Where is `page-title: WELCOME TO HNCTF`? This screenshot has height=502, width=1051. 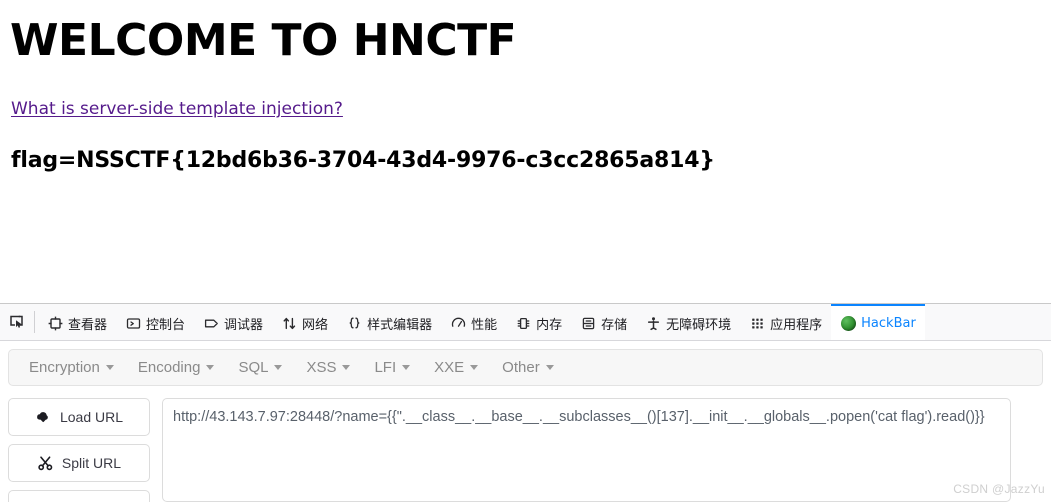
page-title: WELCOME TO HNCTF is located at coordinates (263, 40).